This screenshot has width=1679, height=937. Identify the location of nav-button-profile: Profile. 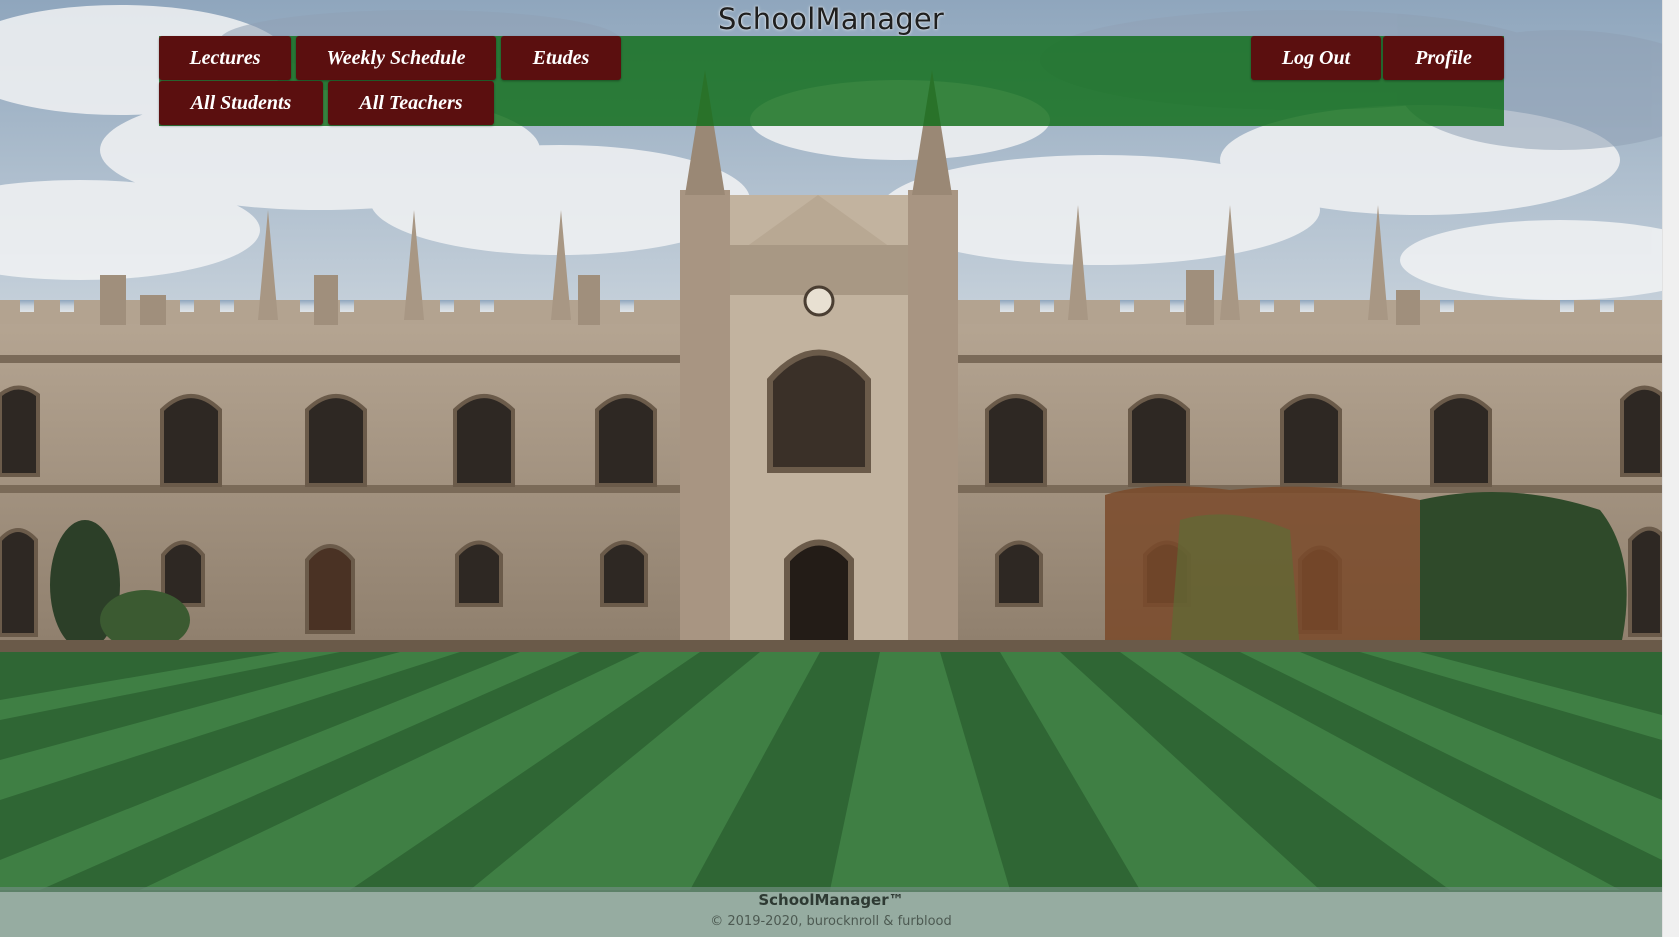
(1443, 58).